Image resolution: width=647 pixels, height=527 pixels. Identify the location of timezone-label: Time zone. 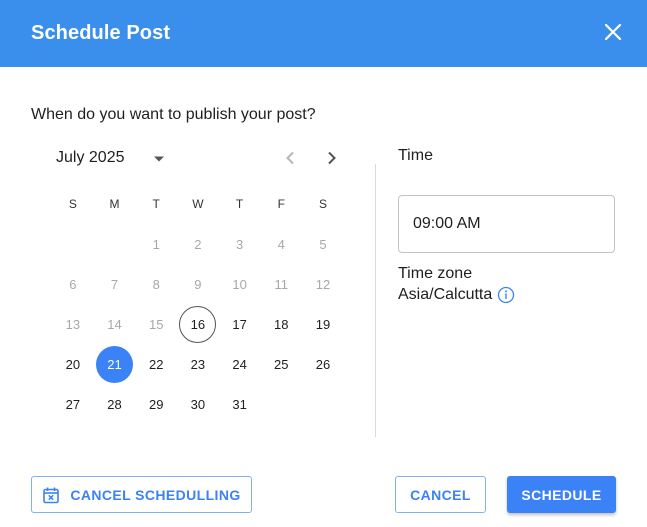
(435, 273).